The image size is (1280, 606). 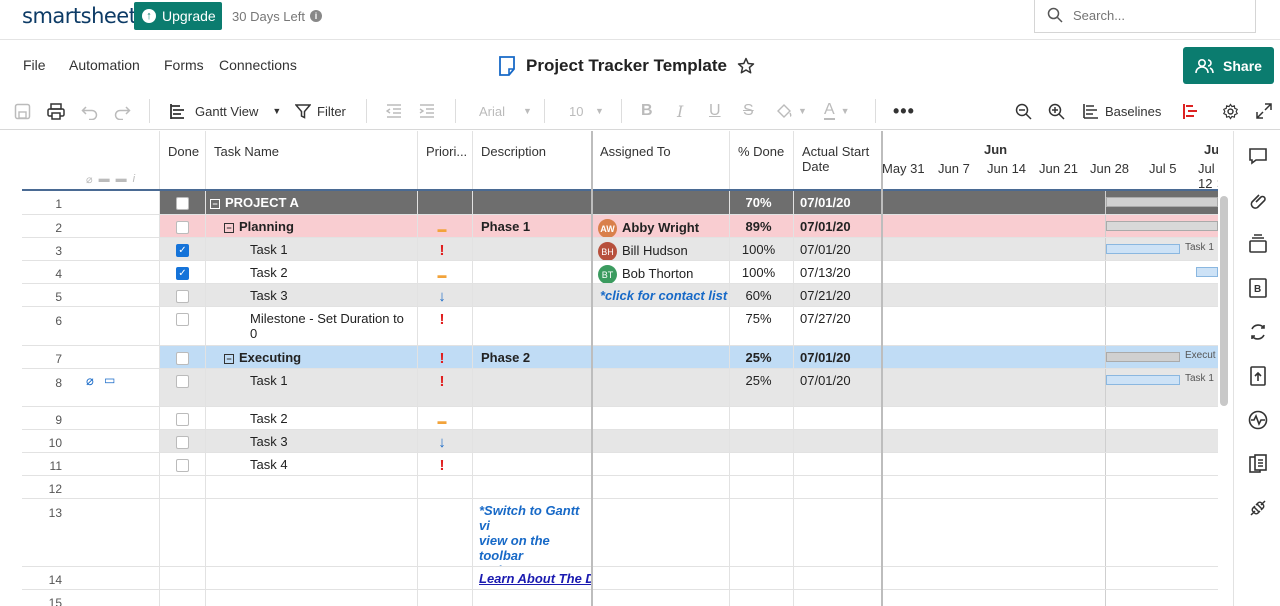 What do you see at coordinates (838, 326) in the screenshot?
I see `cell-start: 07/27/20` at bounding box center [838, 326].